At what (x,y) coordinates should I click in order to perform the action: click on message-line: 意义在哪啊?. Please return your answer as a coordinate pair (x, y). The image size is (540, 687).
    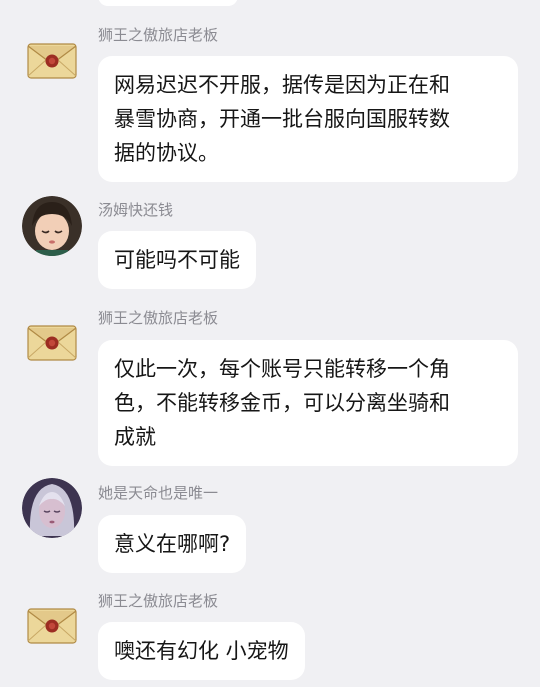
    Looking at the image, I should click on (172, 544).